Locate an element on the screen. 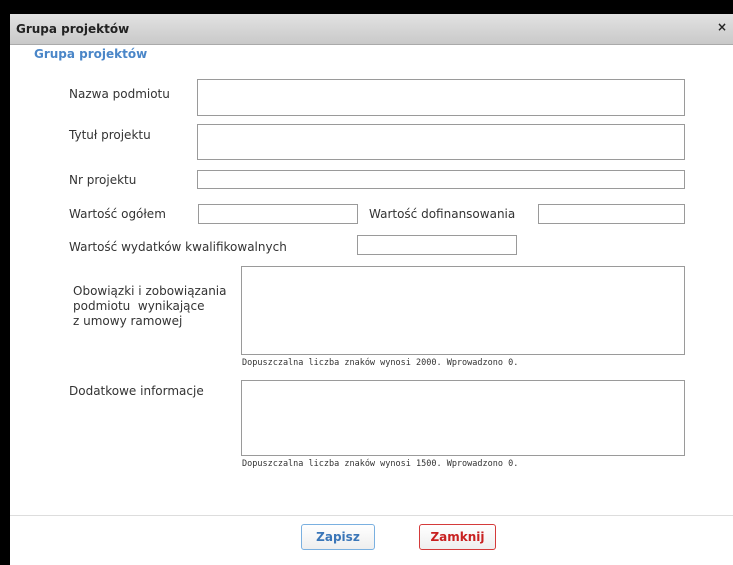 This screenshot has width=733, height=565. wartosc-dofinansowania-label: Wartość dofinansowania is located at coordinates (442, 214).